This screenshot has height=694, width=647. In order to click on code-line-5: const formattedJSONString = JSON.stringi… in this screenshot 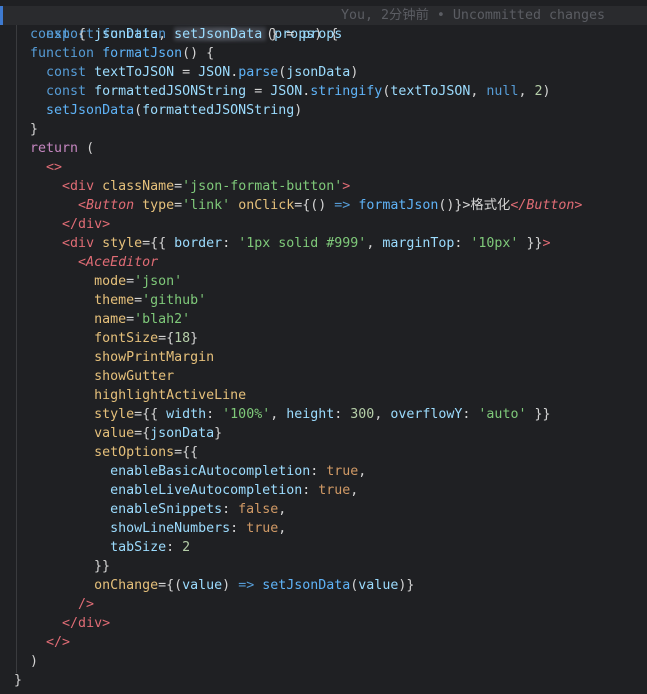, I will do `click(323, 91)`.